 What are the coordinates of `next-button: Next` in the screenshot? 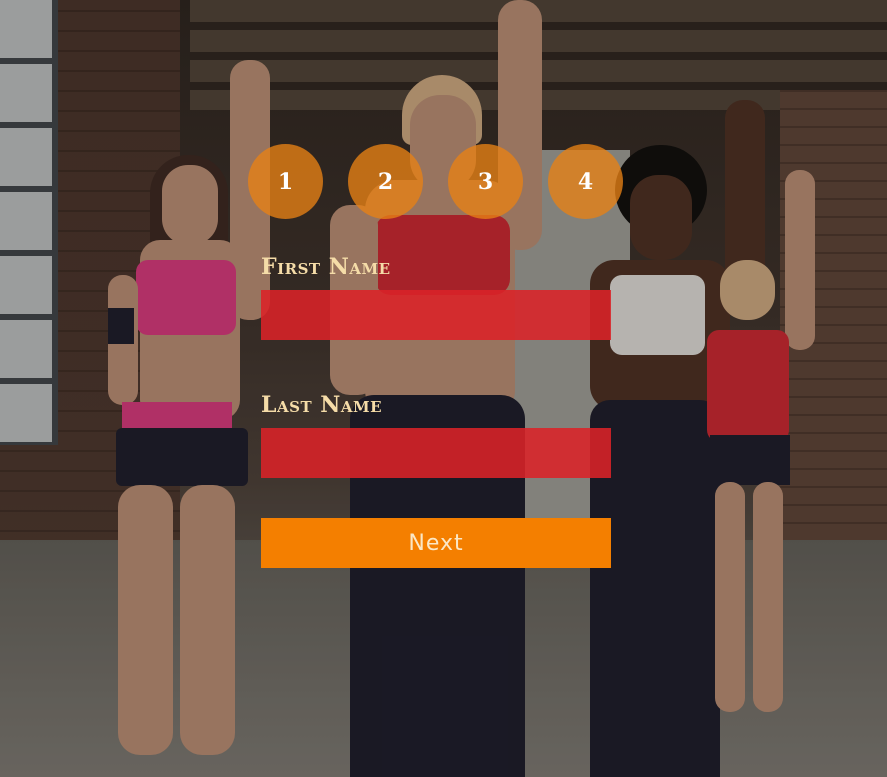 It's located at (436, 543).